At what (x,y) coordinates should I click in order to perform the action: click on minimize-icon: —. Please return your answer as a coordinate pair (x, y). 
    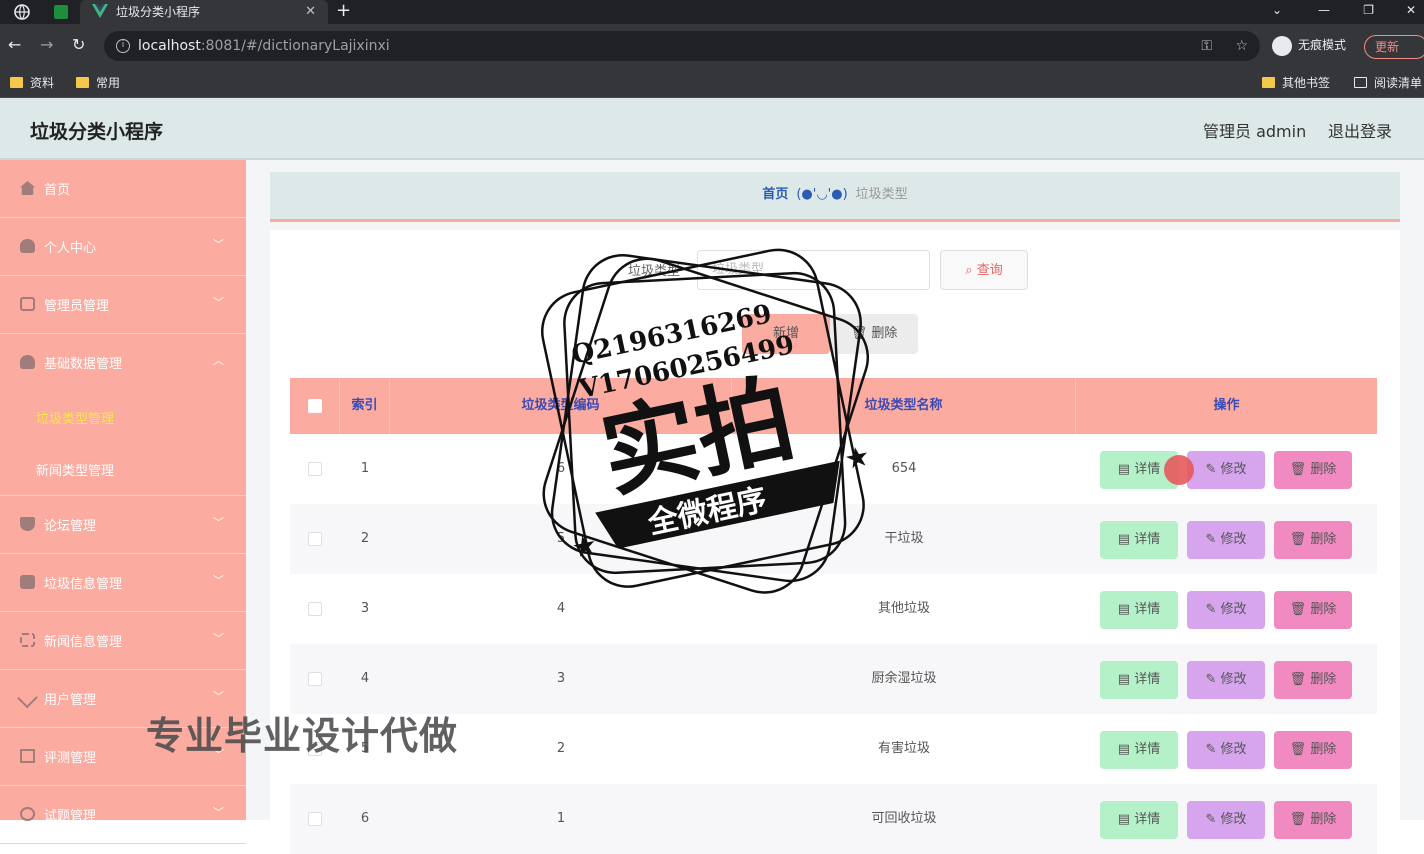
    Looking at the image, I should click on (1324, 10).